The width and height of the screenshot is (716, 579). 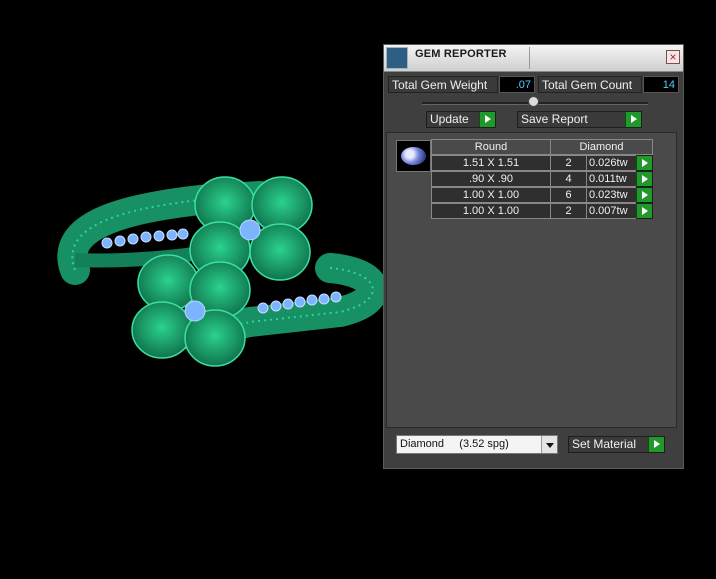 I want to click on panel-title: GEM REPORTER, so click(x=461, y=54).